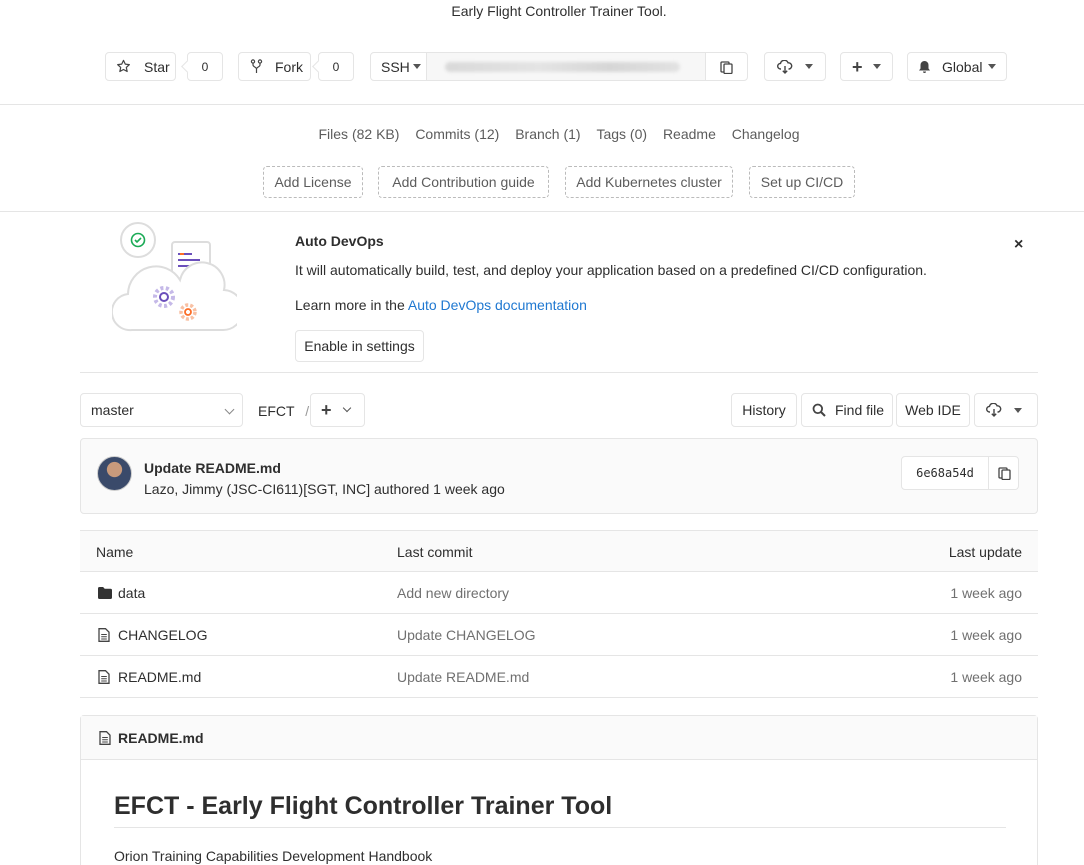 This screenshot has height=865, width=1084. Describe the element at coordinates (274, 66) in the screenshot. I see `fork-button: Fork` at that location.